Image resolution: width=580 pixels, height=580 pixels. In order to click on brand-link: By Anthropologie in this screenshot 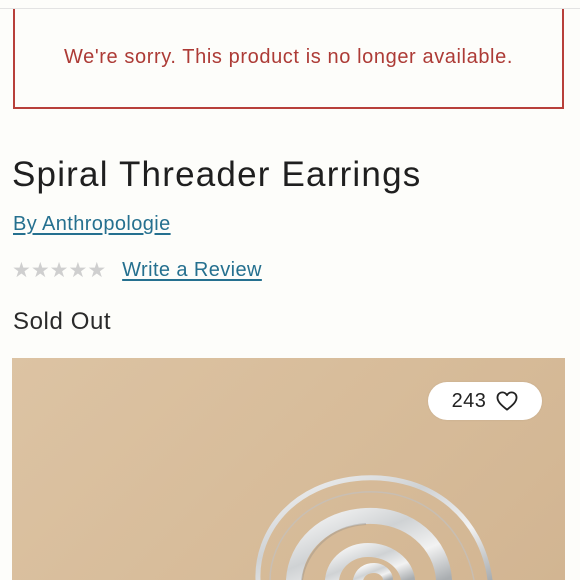, I will do `click(92, 224)`.